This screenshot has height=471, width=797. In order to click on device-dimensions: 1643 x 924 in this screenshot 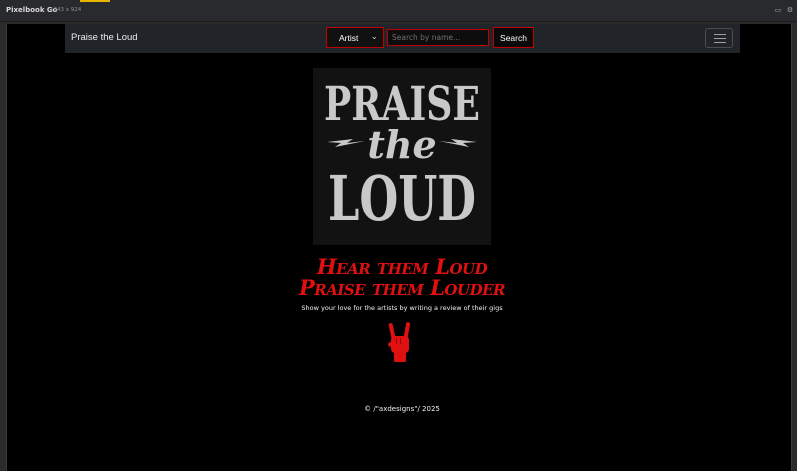, I will do `click(66, 10)`.